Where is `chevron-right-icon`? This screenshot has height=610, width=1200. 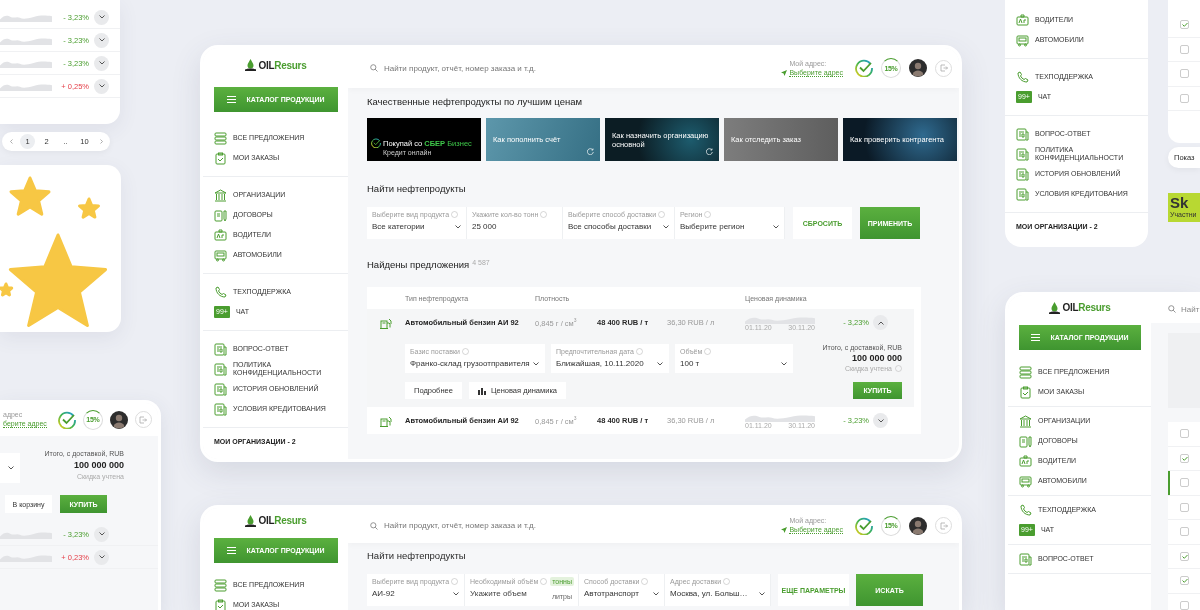 chevron-right-icon is located at coordinates (101, 141).